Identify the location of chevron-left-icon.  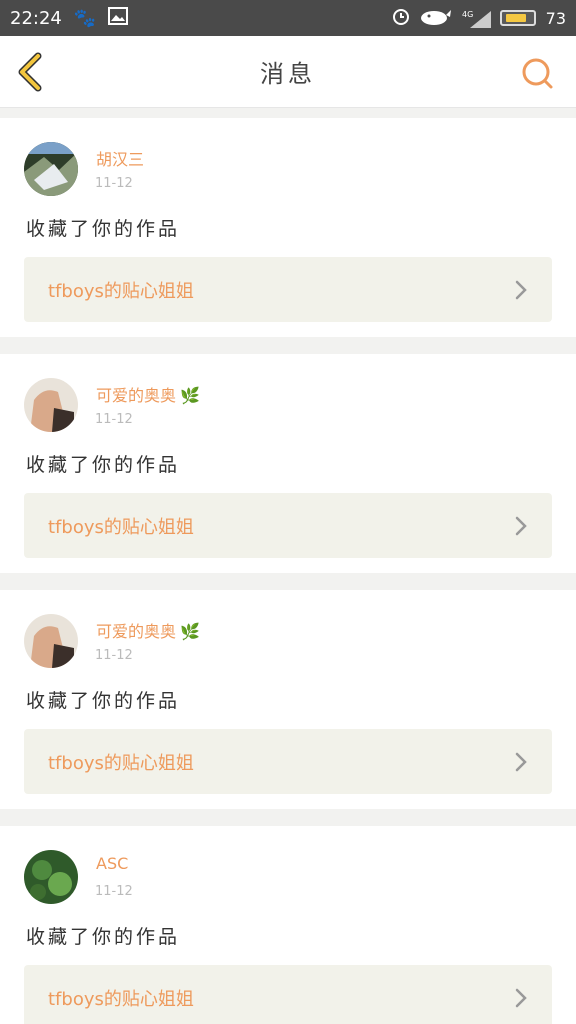
(30, 72).